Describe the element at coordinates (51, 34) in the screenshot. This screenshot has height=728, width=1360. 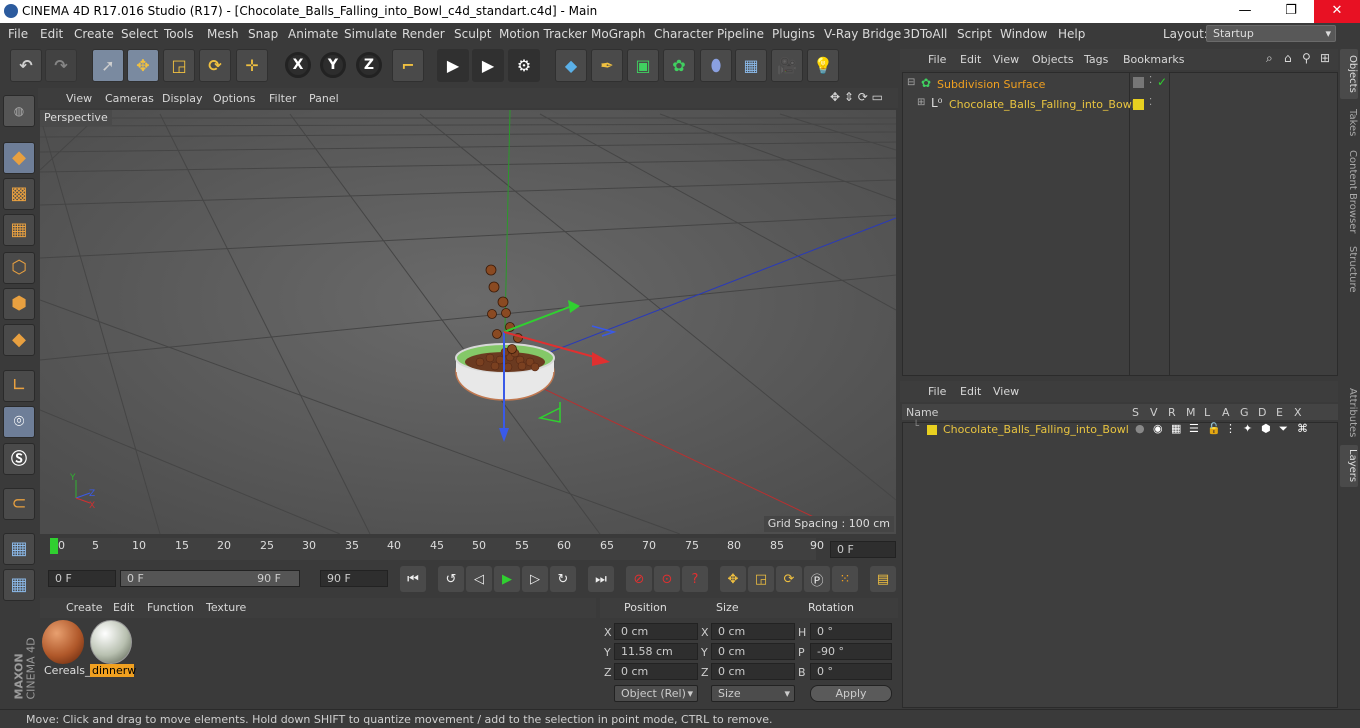
I see `menu-edit: Edit` at that location.